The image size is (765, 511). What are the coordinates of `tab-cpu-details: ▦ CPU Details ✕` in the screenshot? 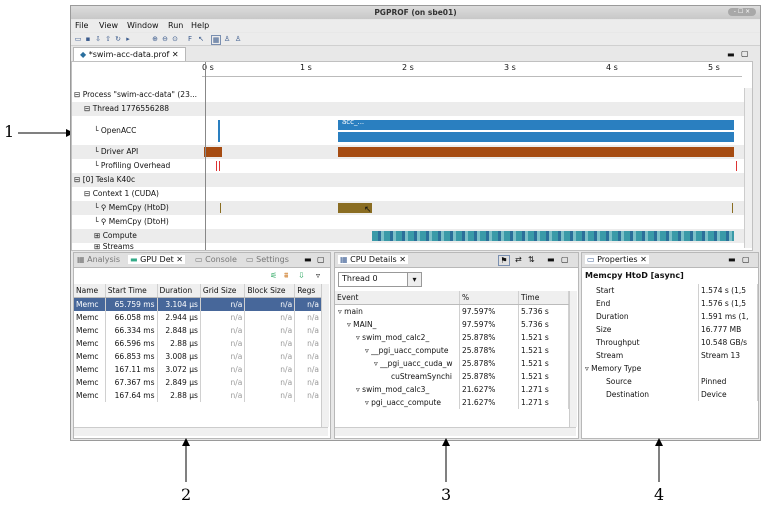 It's located at (373, 259).